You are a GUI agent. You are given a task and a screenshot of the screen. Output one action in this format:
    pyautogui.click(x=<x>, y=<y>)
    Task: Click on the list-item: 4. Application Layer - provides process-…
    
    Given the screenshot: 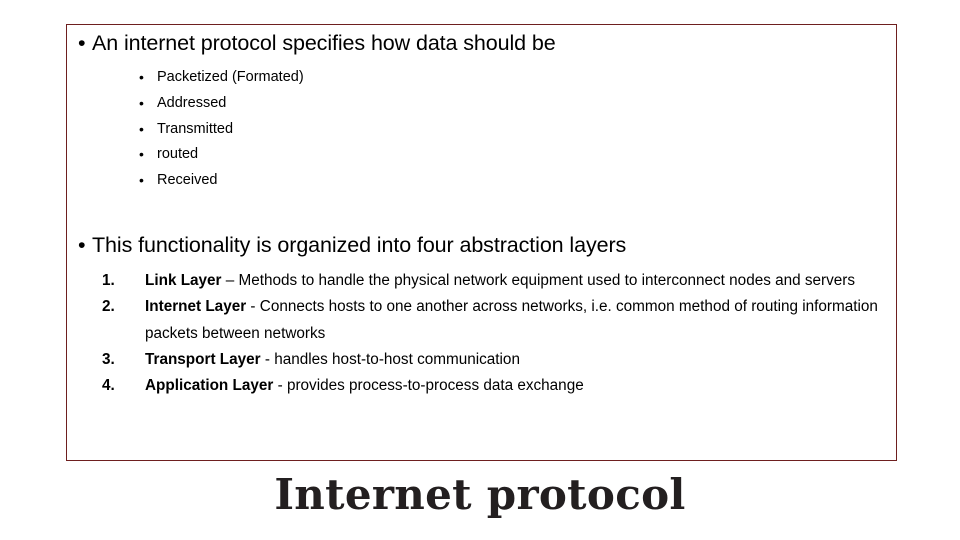 What is the action you would take?
    pyautogui.click(x=494, y=386)
    